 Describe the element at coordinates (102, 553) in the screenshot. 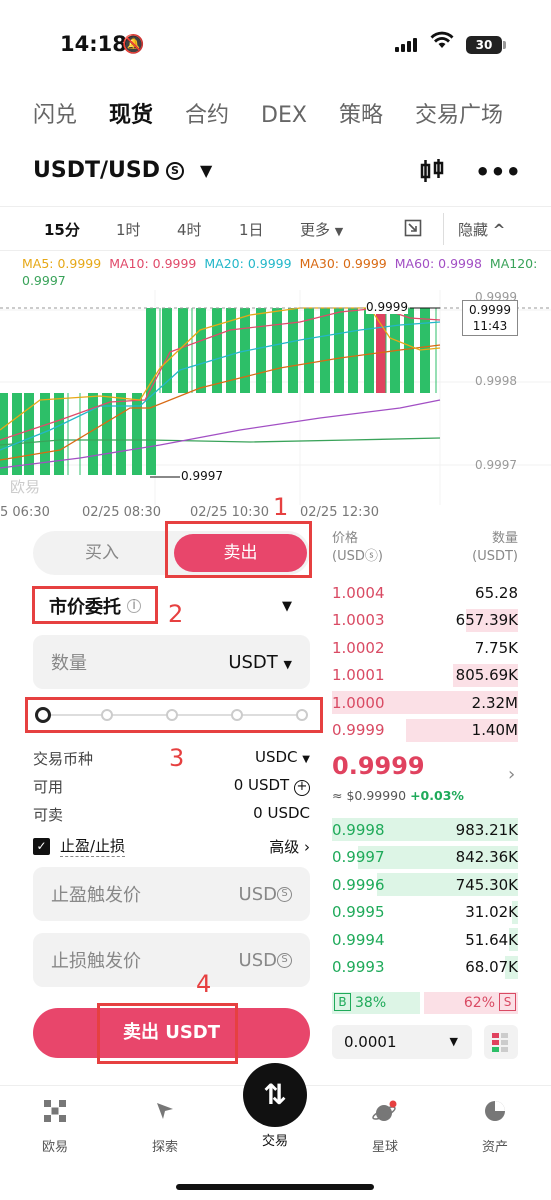

I see `buy-tab: 买入` at that location.